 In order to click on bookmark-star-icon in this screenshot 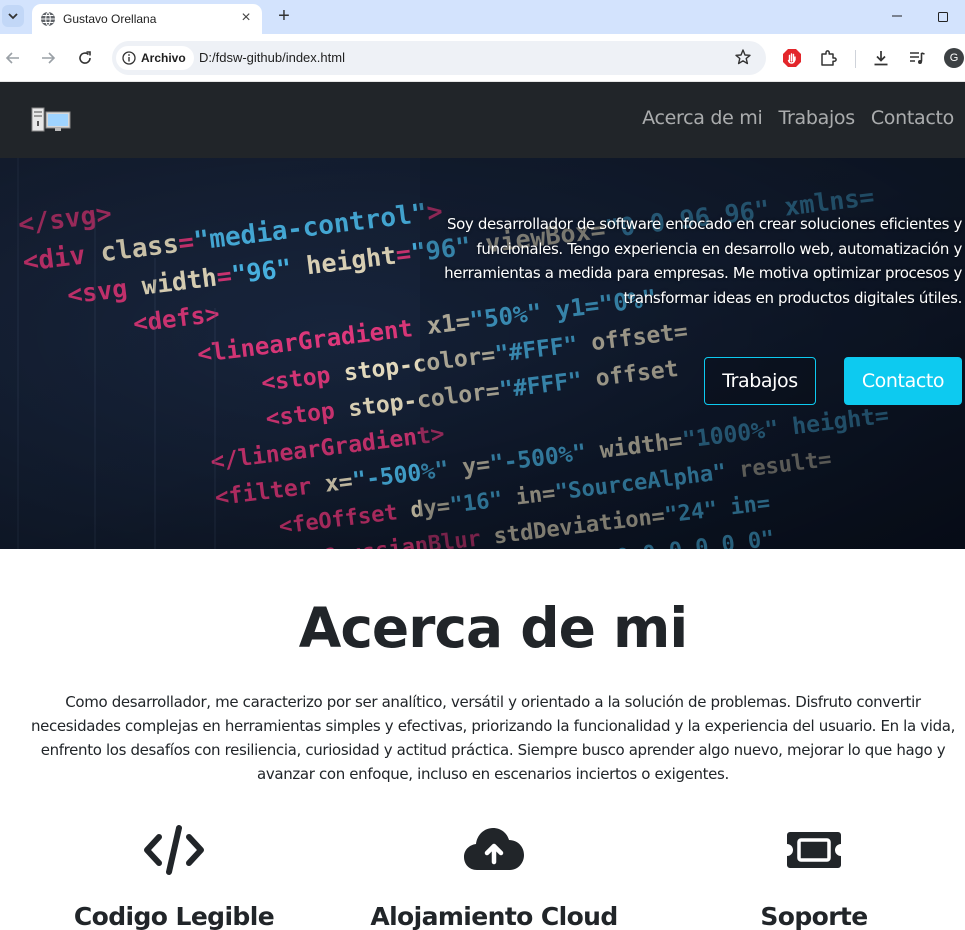, I will do `click(743, 59)`.